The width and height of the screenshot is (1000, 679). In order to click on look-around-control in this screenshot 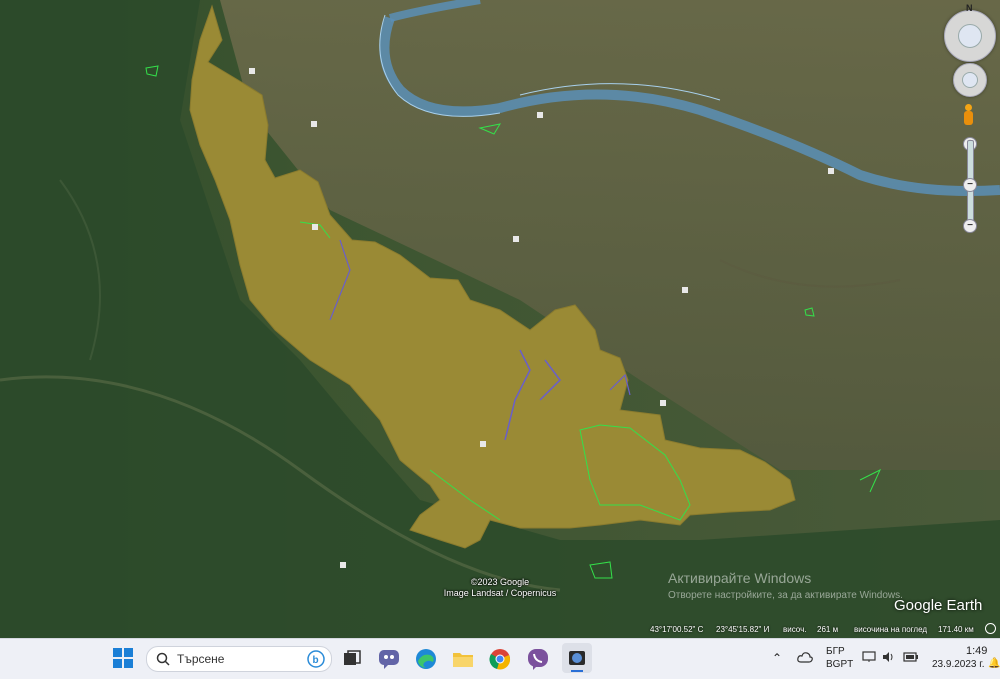, I will do `click(970, 36)`.